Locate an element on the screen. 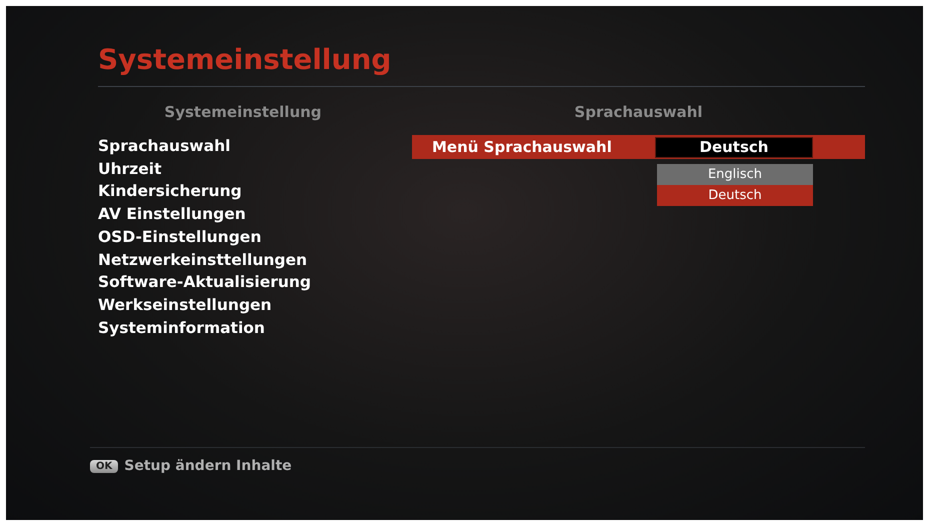 The height and width of the screenshot is (526, 929). menu-item: Software-Aktualisierung is located at coordinates (205, 282).